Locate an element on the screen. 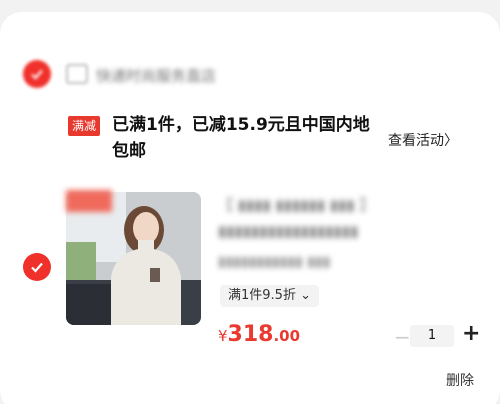 The image size is (500, 404). discount-label: 满1件9.5折 is located at coordinates (262, 295).